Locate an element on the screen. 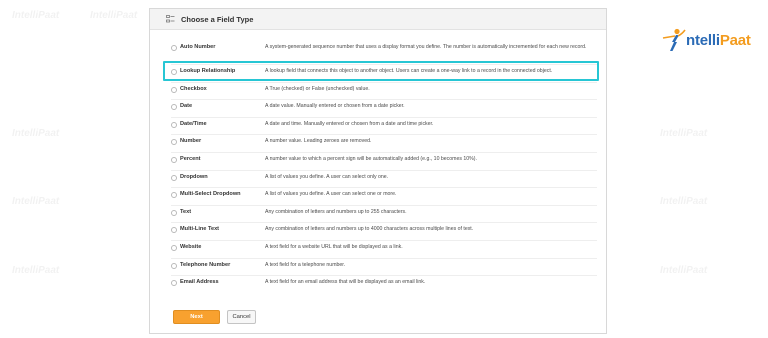 The image size is (768, 338). field-option-description: A text field for a telephone number. is located at coordinates (305, 264).